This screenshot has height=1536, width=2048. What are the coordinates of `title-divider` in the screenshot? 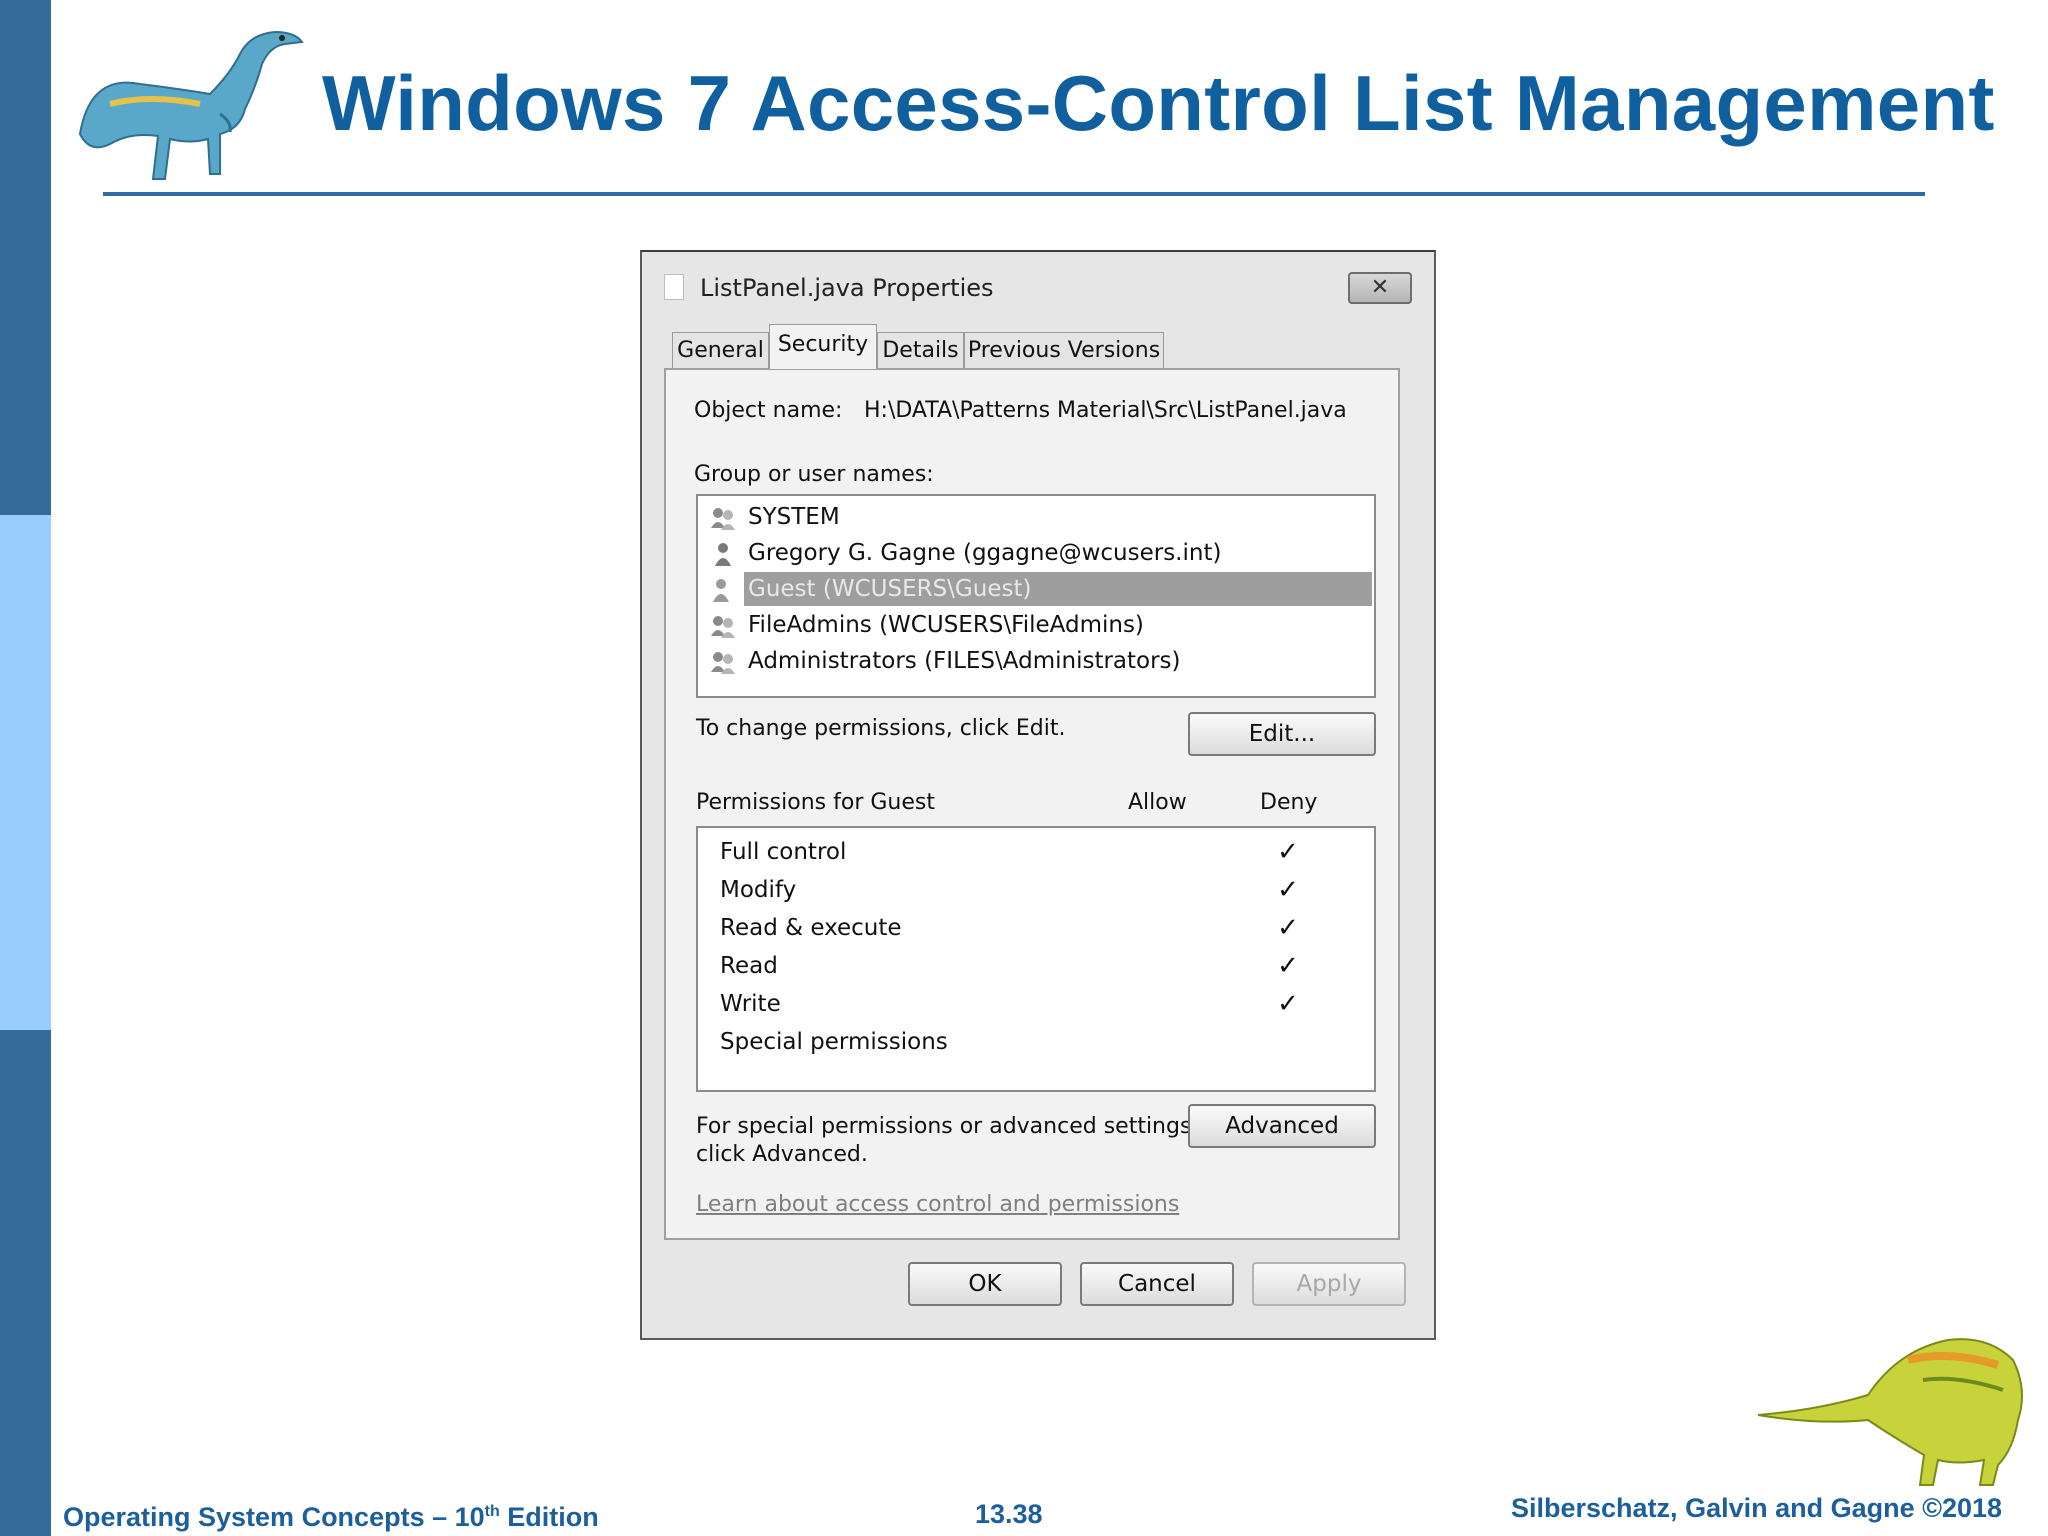 It's located at (1014, 194).